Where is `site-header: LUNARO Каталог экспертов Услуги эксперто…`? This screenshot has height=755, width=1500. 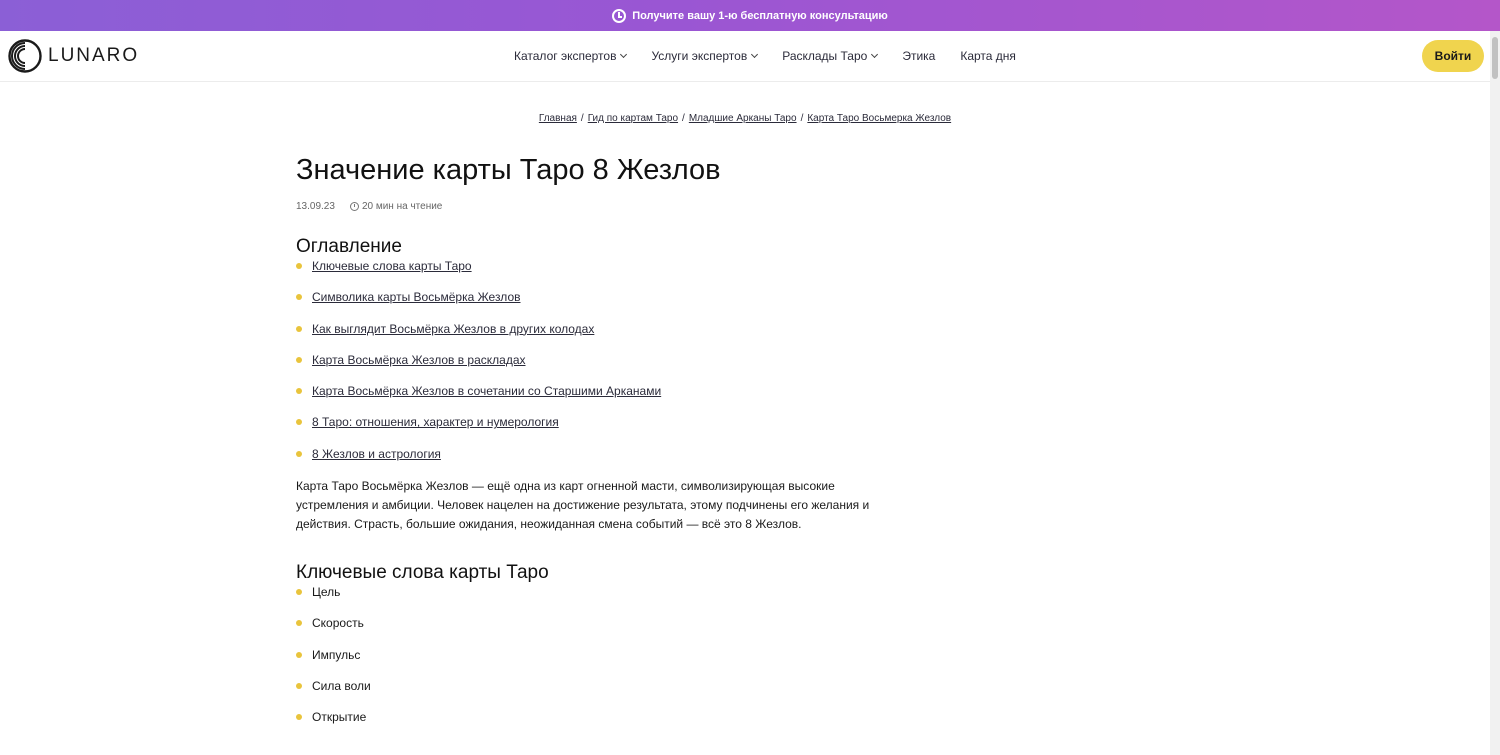 site-header: LUNARO Каталог экспертов Услуги эксперто… is located at coordinates (745, 56).